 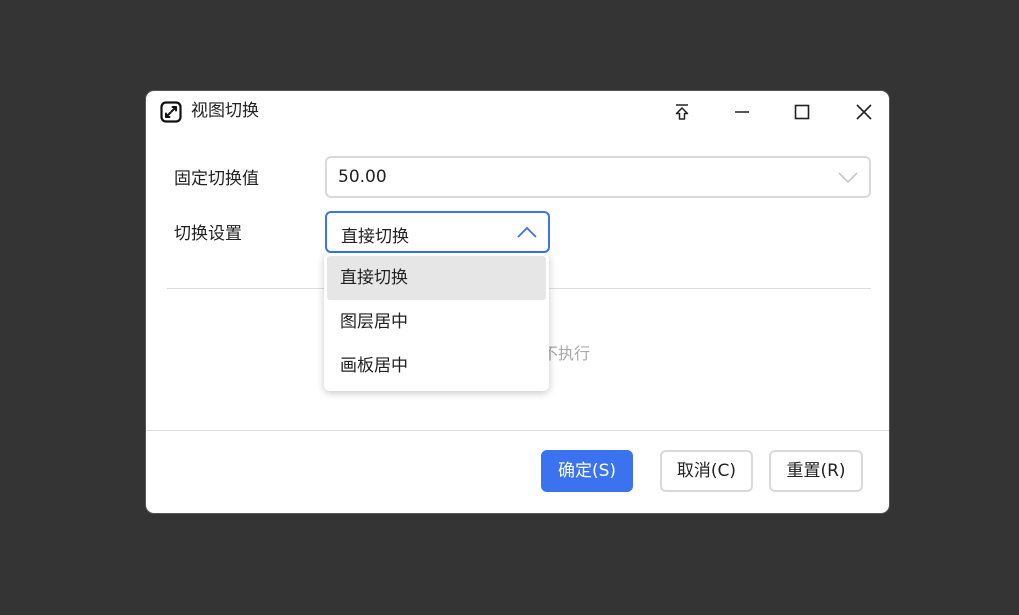 What do you see at coordinates (362, 177) in the screenshot?
I see `fixed-value-text: 50.00` at bounding box center [362, 177].